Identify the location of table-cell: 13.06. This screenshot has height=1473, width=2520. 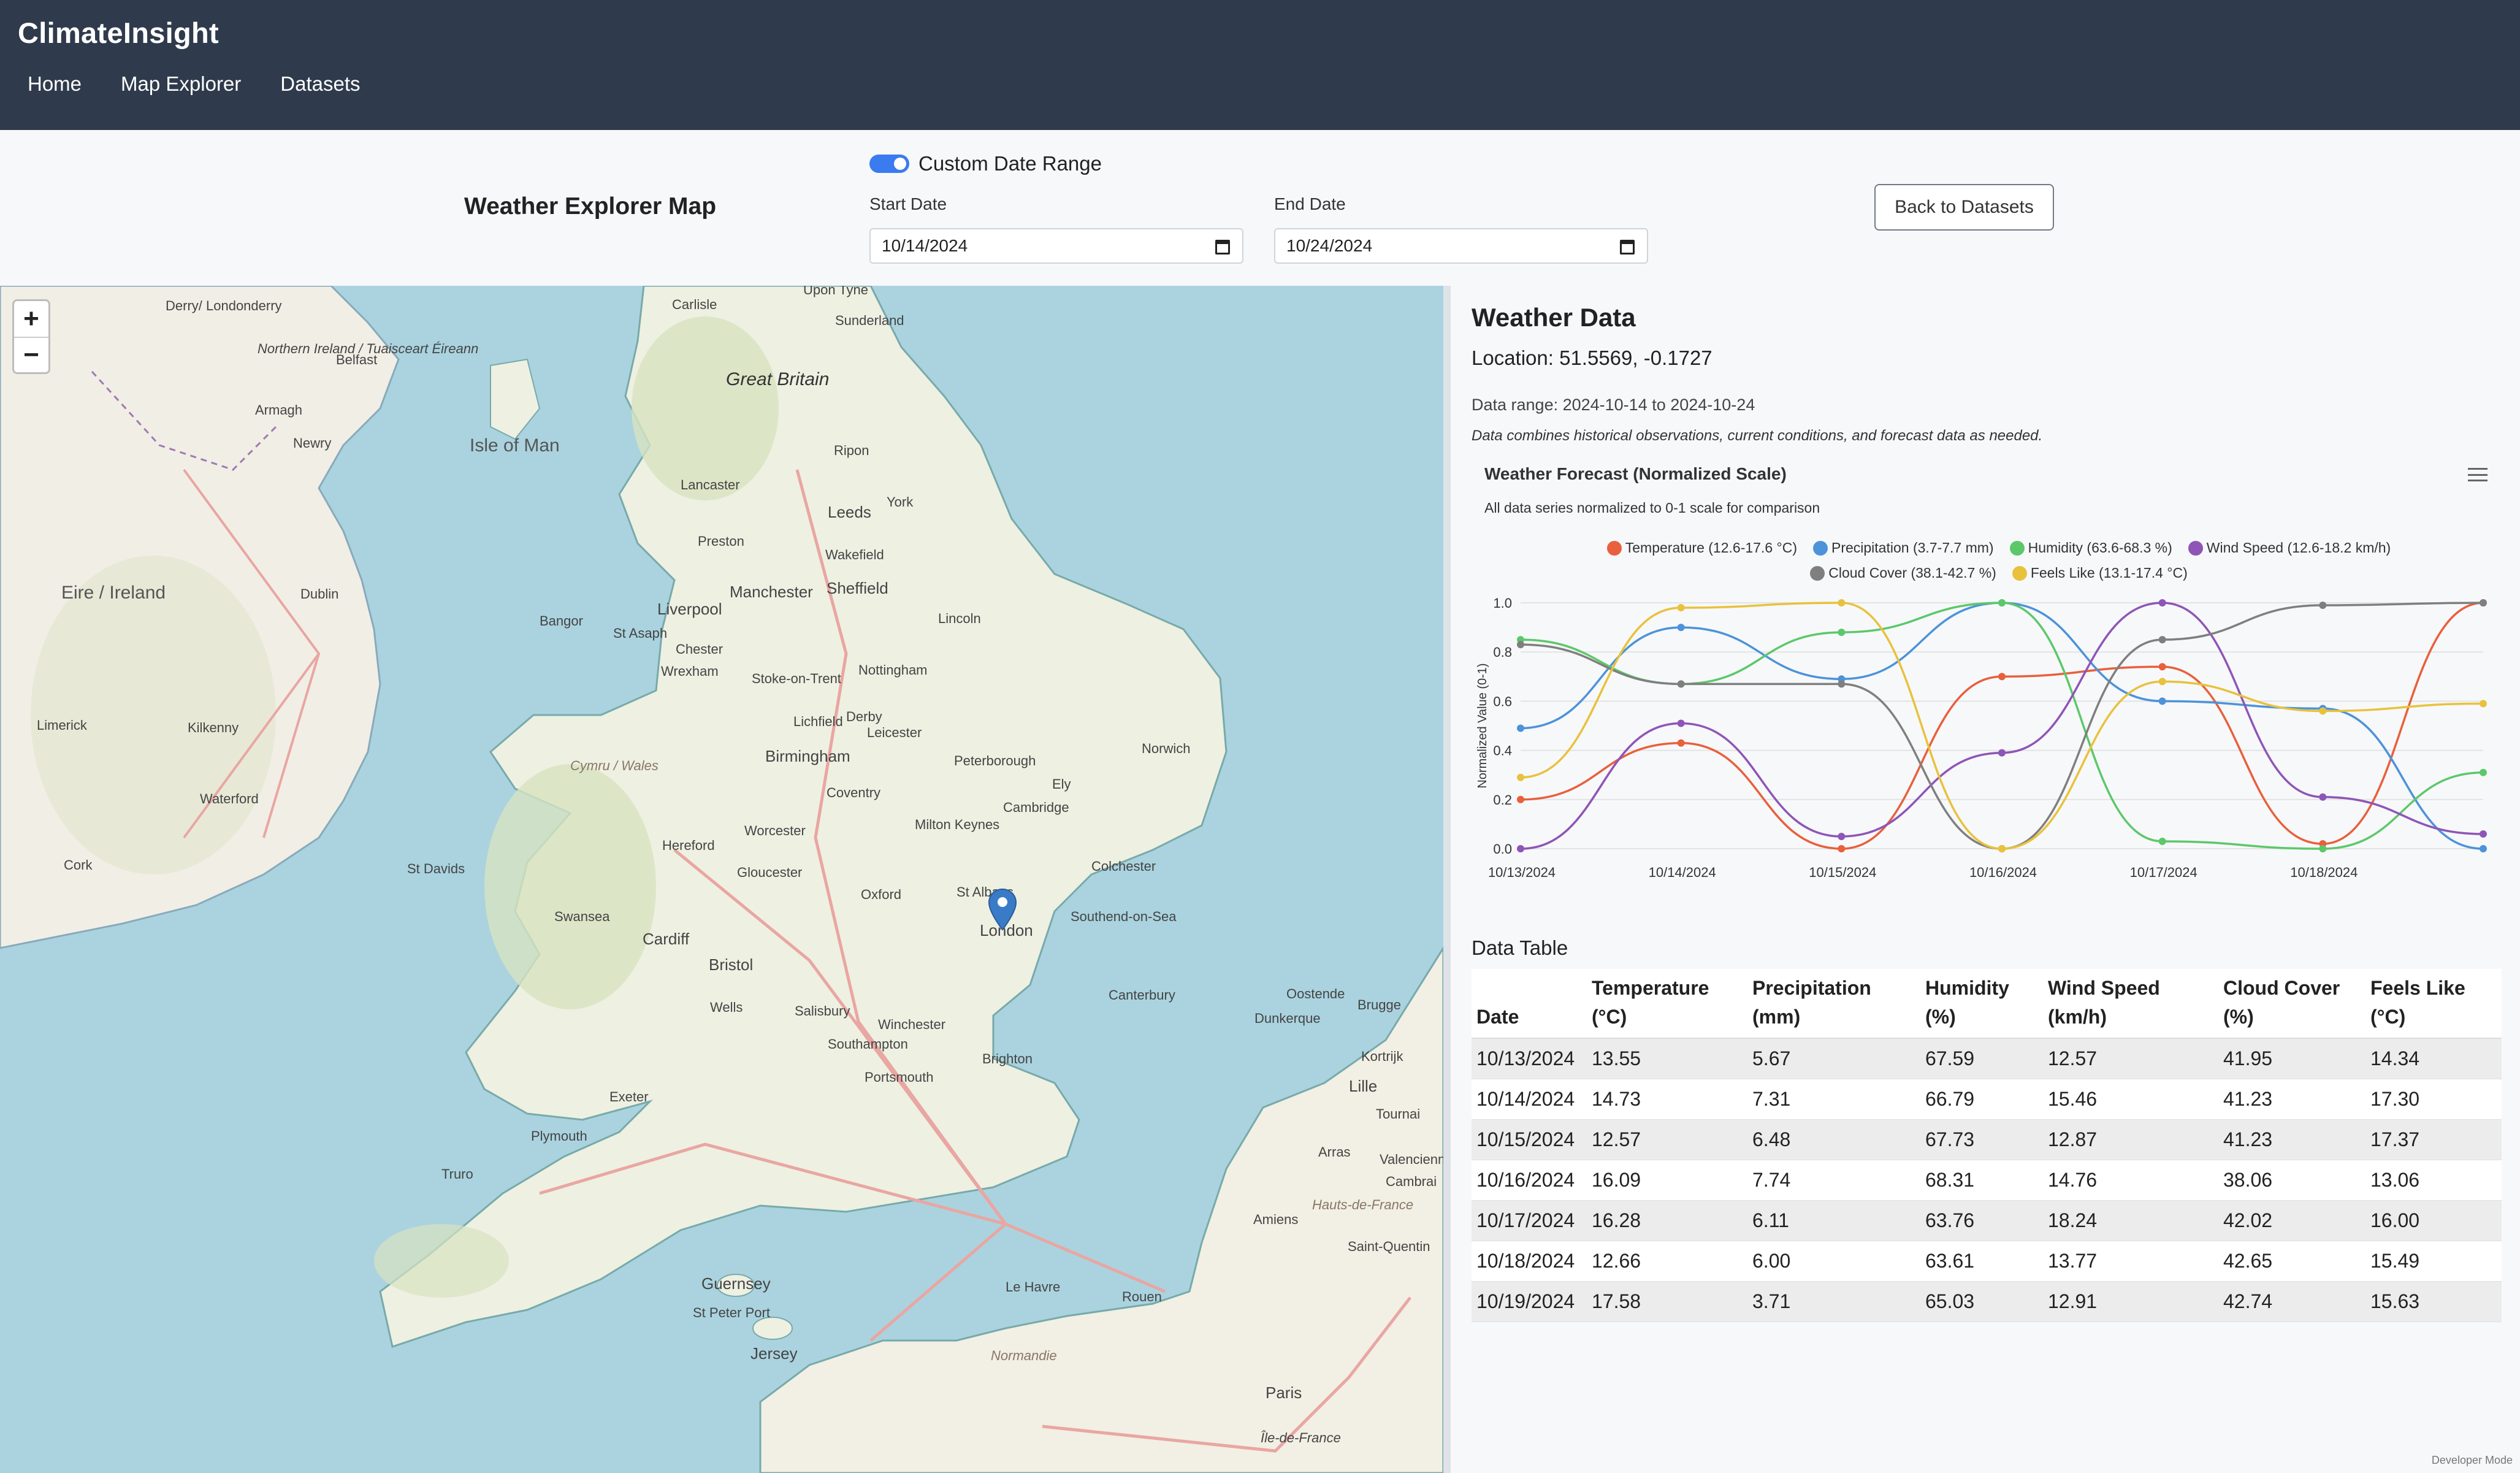
(2433, 1180).